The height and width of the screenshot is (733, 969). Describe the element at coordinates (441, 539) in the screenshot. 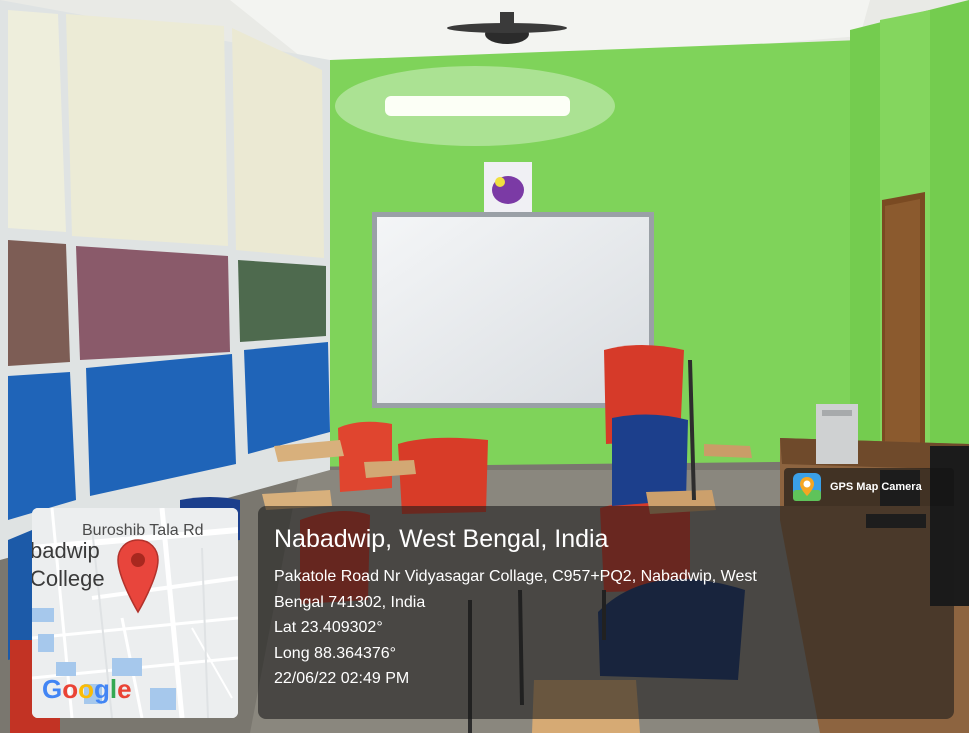

I see `location-title: Nabadwip, West Bengal, India` at that location.